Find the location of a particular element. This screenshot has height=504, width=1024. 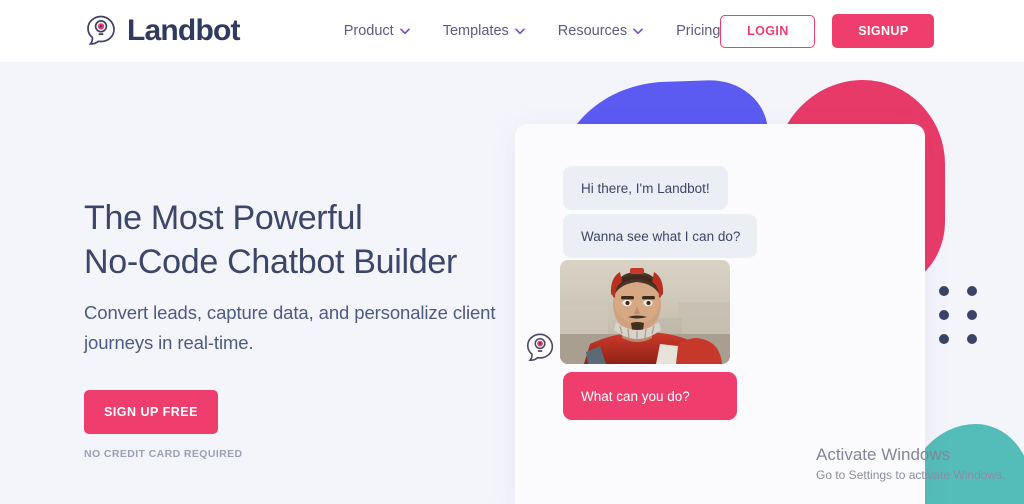

nav-item-label: Templates is located at coordinates (475, 31).